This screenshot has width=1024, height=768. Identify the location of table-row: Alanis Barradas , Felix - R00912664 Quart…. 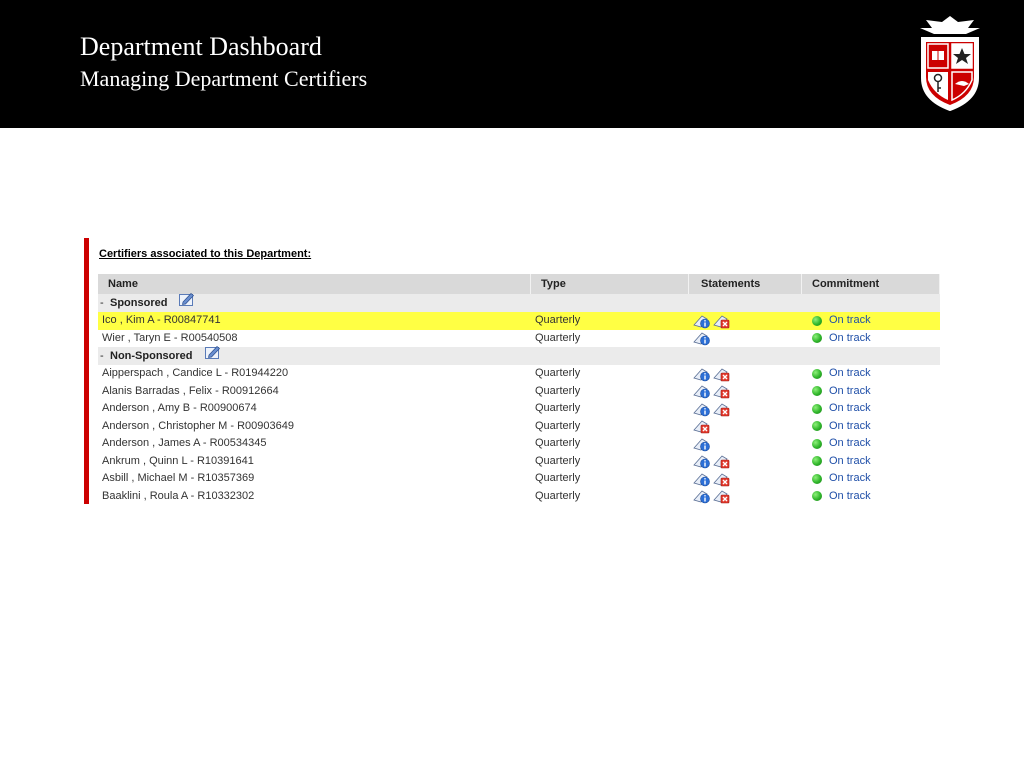
(519, 391).